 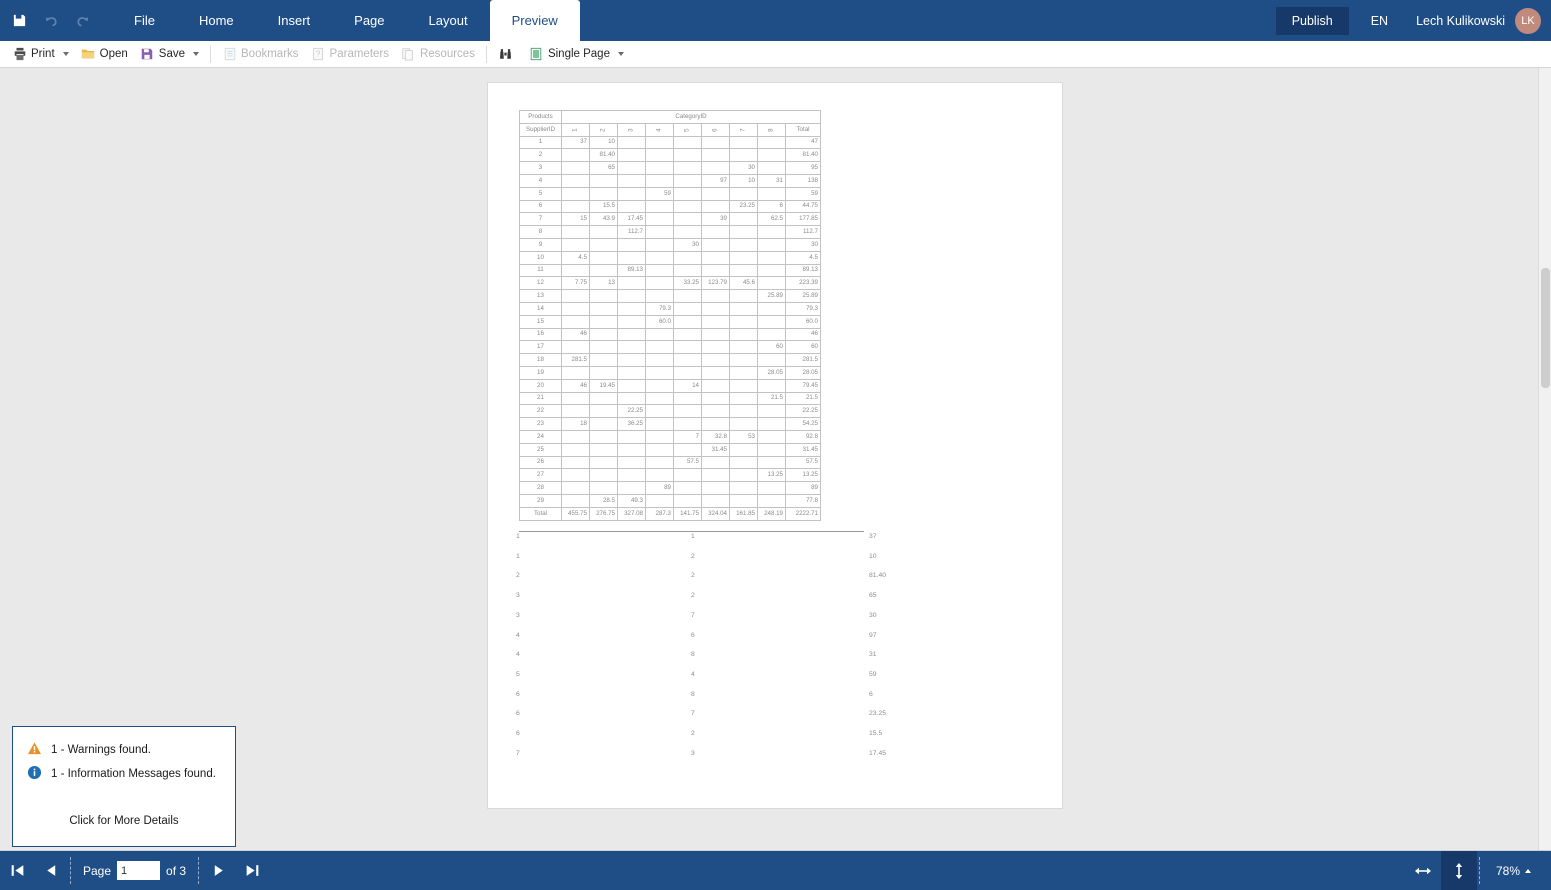 What do you see at coordinates (775, 870) in the screenshot?
I see `status-bar: Page of 3 78%` at bounding box center [775, 870].